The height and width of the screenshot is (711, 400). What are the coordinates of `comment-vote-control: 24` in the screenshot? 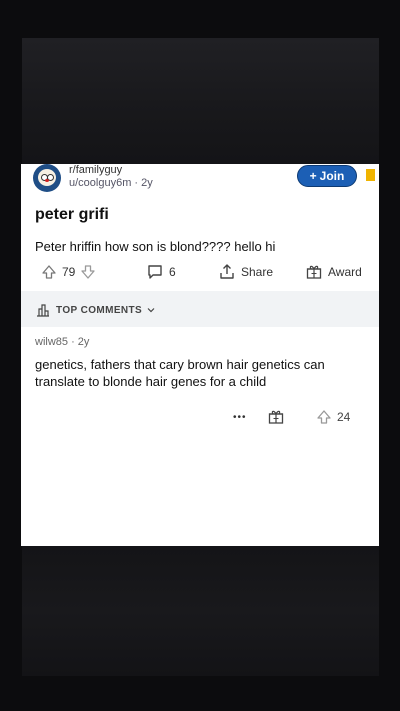 It's located at (333, 417).